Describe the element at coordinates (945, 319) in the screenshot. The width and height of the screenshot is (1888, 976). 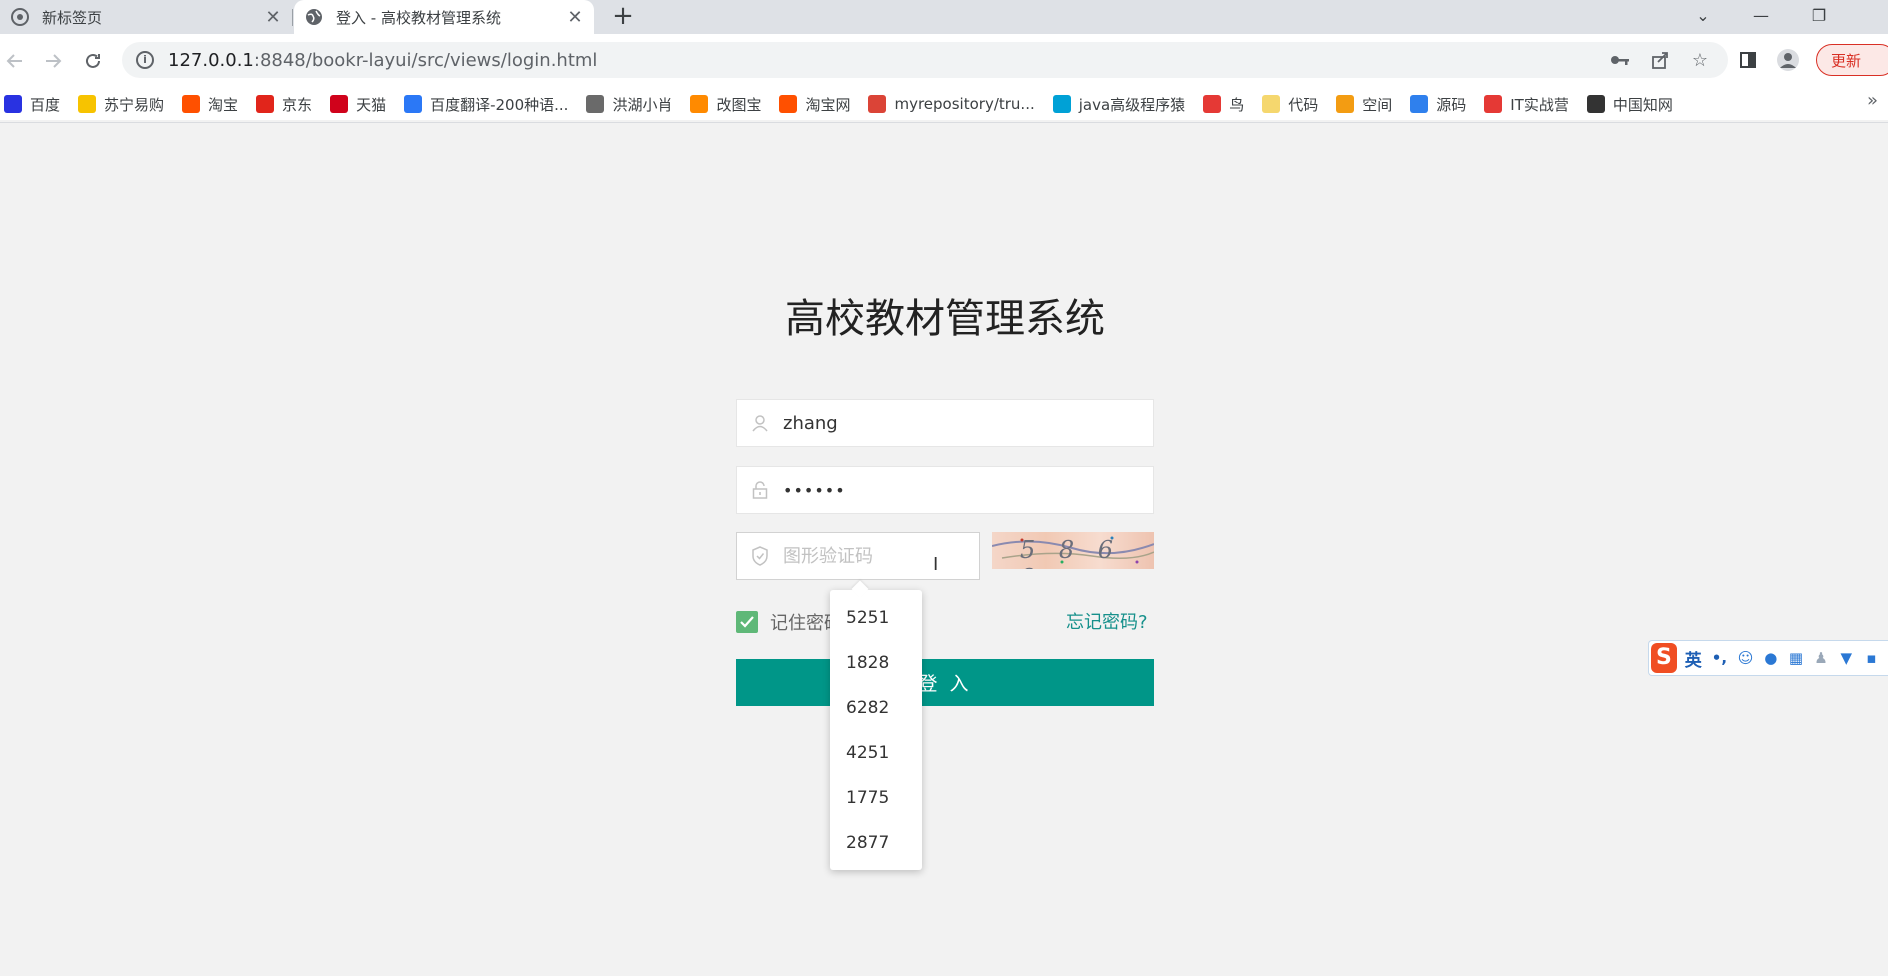
I see `page-title: 高校教材管理系统` at that location.